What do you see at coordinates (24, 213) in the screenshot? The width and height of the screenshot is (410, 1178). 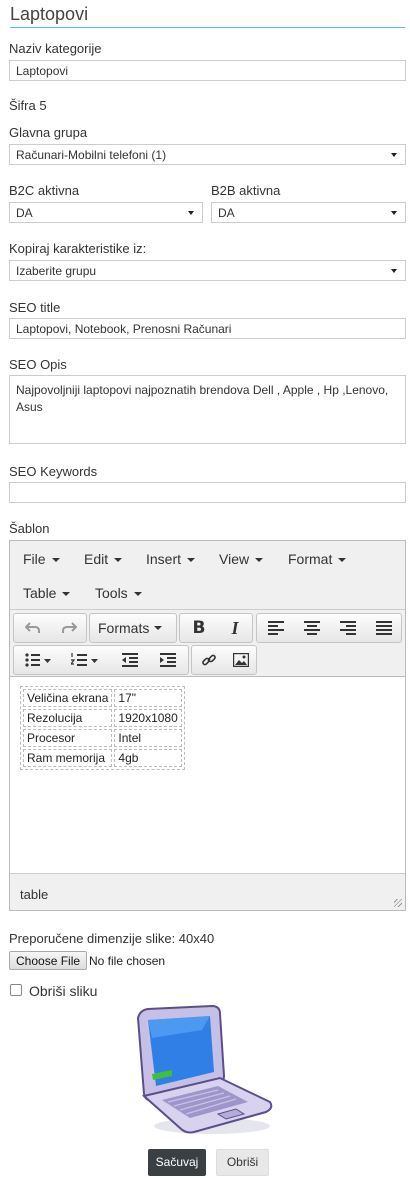 I see `b2c-value: DA` at bounding box center [24, 213].